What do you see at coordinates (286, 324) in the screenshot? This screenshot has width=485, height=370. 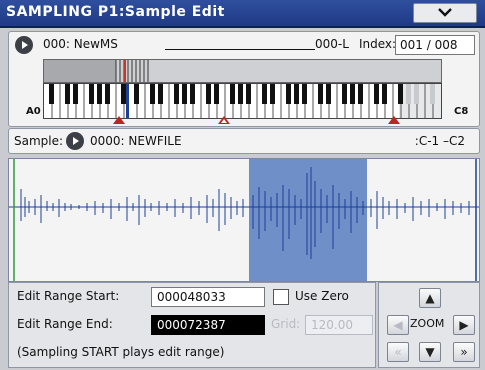 I see `grid-label: Grid:` at bounding box center [286, 324].